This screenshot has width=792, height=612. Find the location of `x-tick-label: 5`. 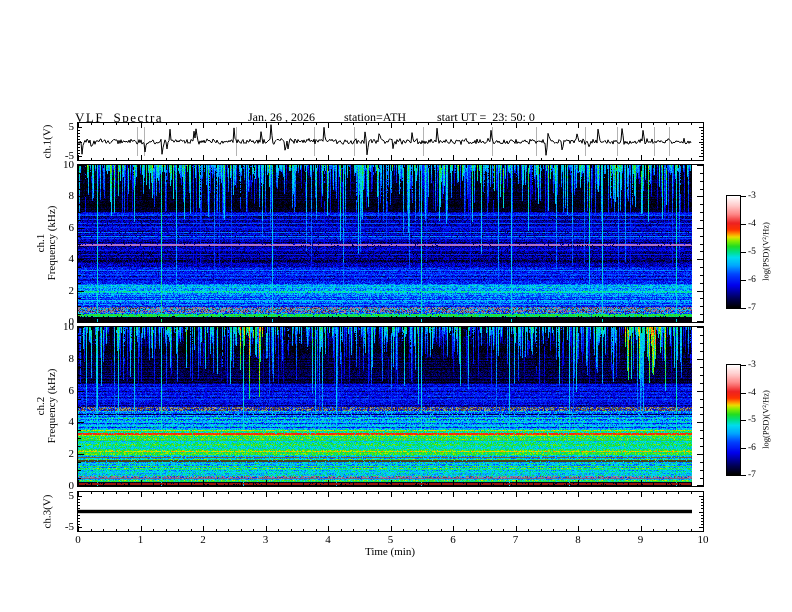

x-tick-label: 5 is located at coordinates (390, 540).